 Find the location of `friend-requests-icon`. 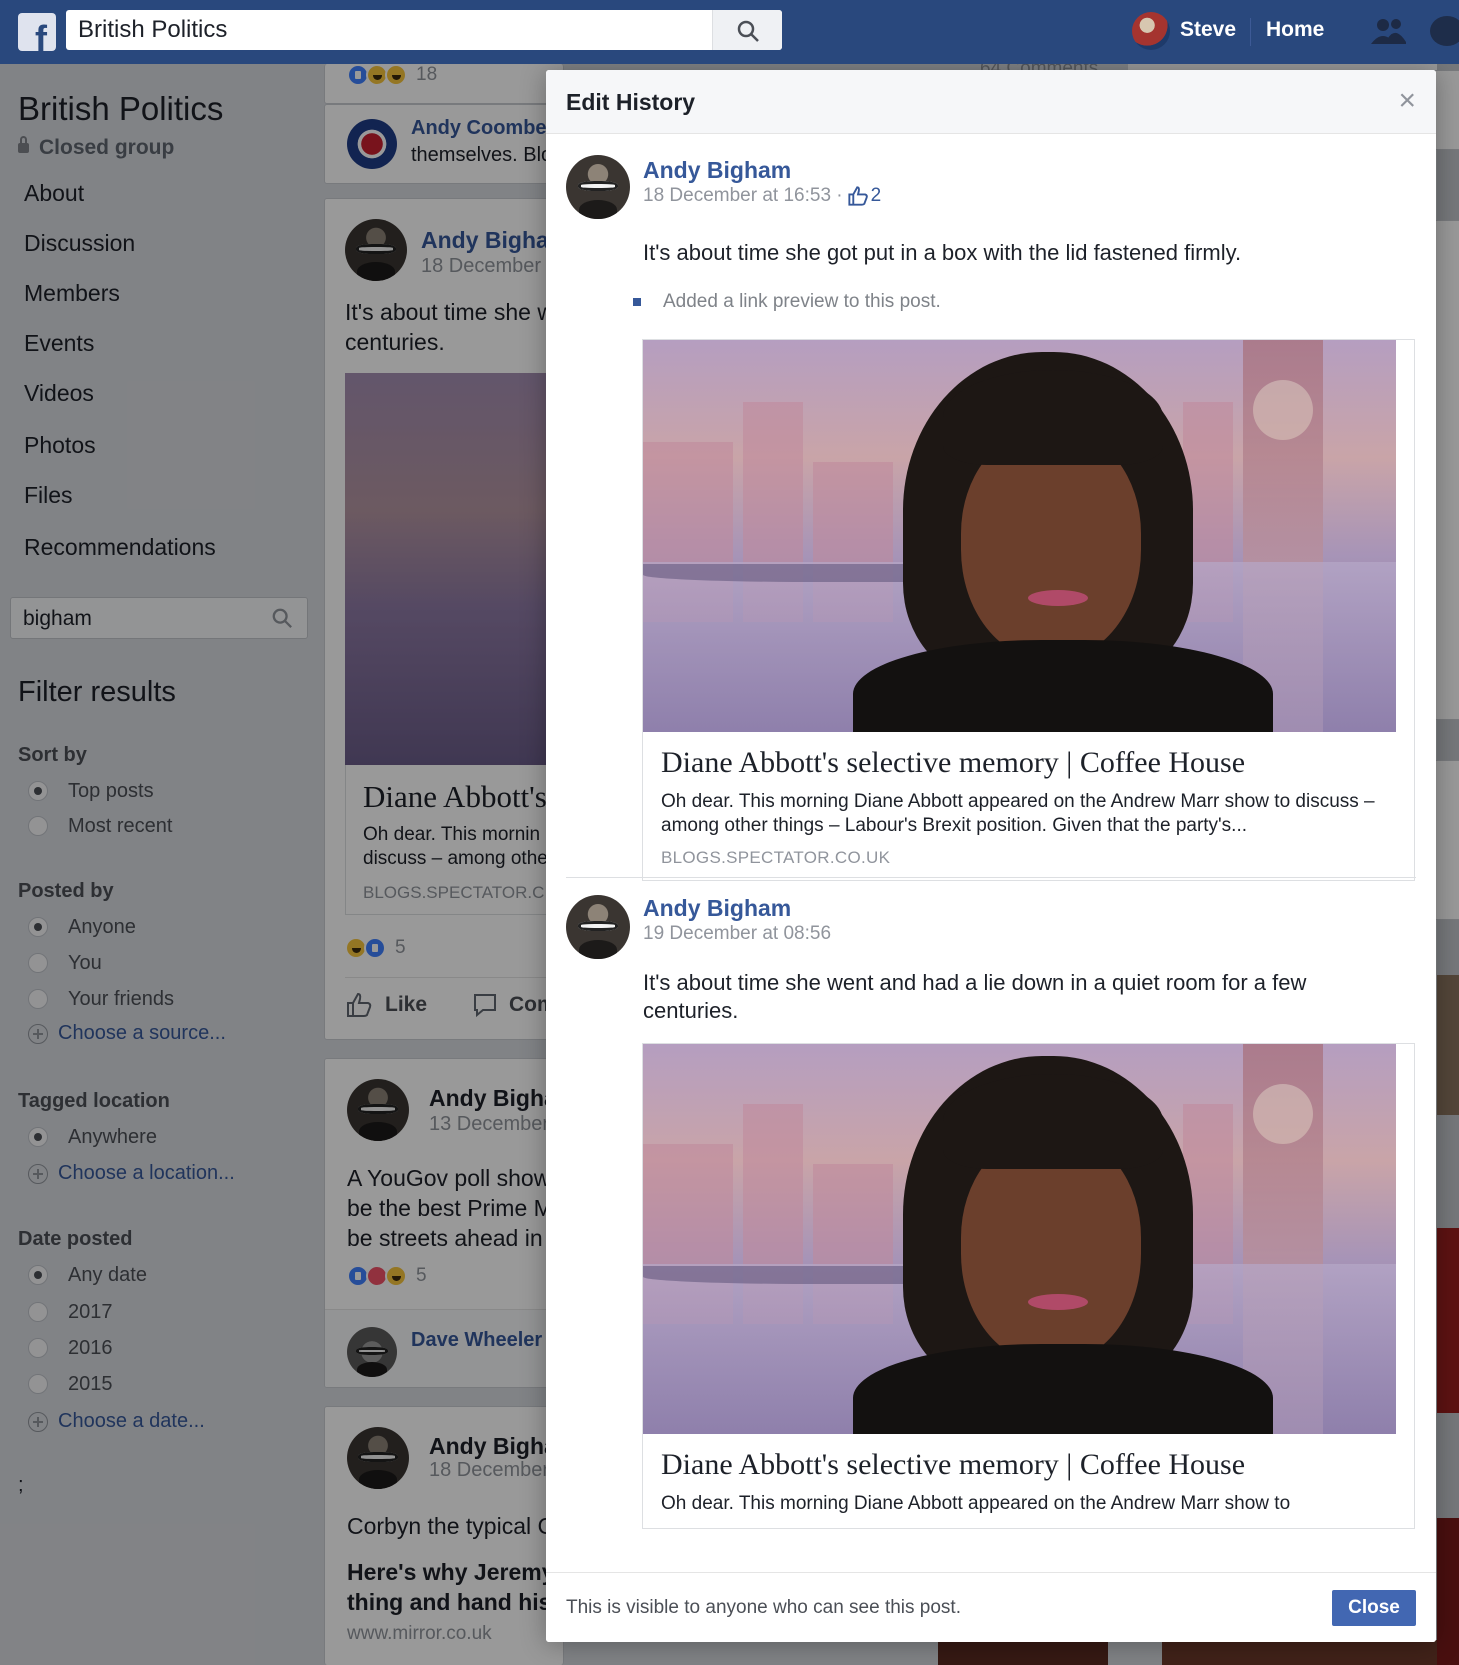

friend-requests-icon is located at coordinates (1389, 31).